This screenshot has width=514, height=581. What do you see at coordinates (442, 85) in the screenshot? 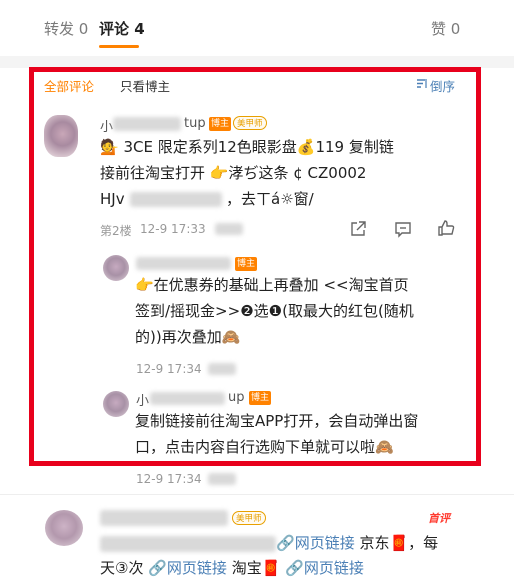
I see `sort-button: 倒序` at bounding box center [442, 85].